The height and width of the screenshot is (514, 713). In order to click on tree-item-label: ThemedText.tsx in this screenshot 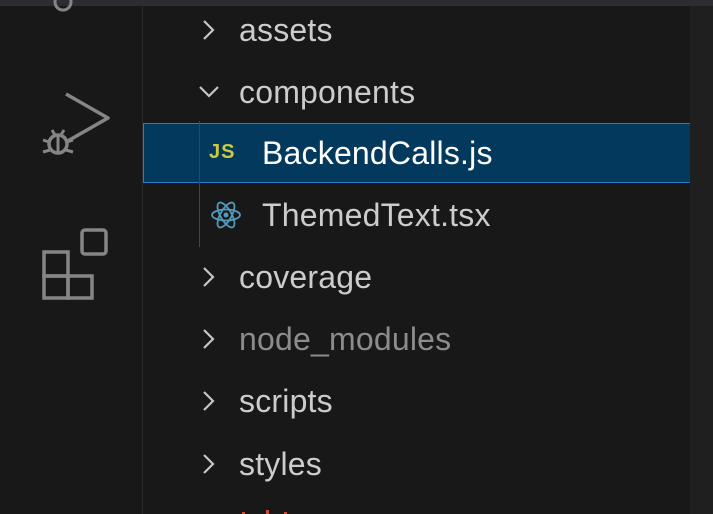, I will do `click(376, 215)`.